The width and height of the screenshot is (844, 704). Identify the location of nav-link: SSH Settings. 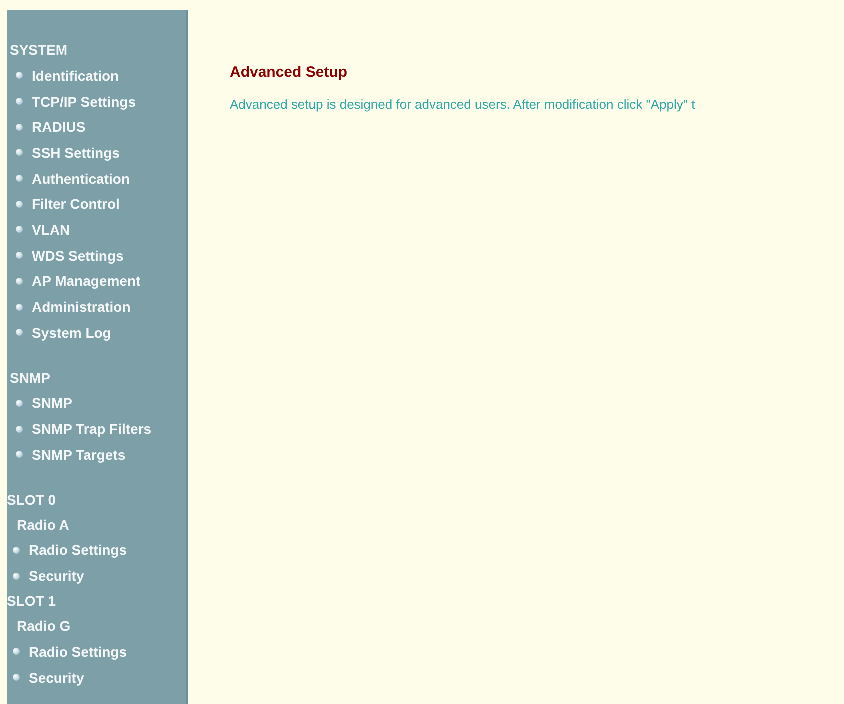
(76, 152).